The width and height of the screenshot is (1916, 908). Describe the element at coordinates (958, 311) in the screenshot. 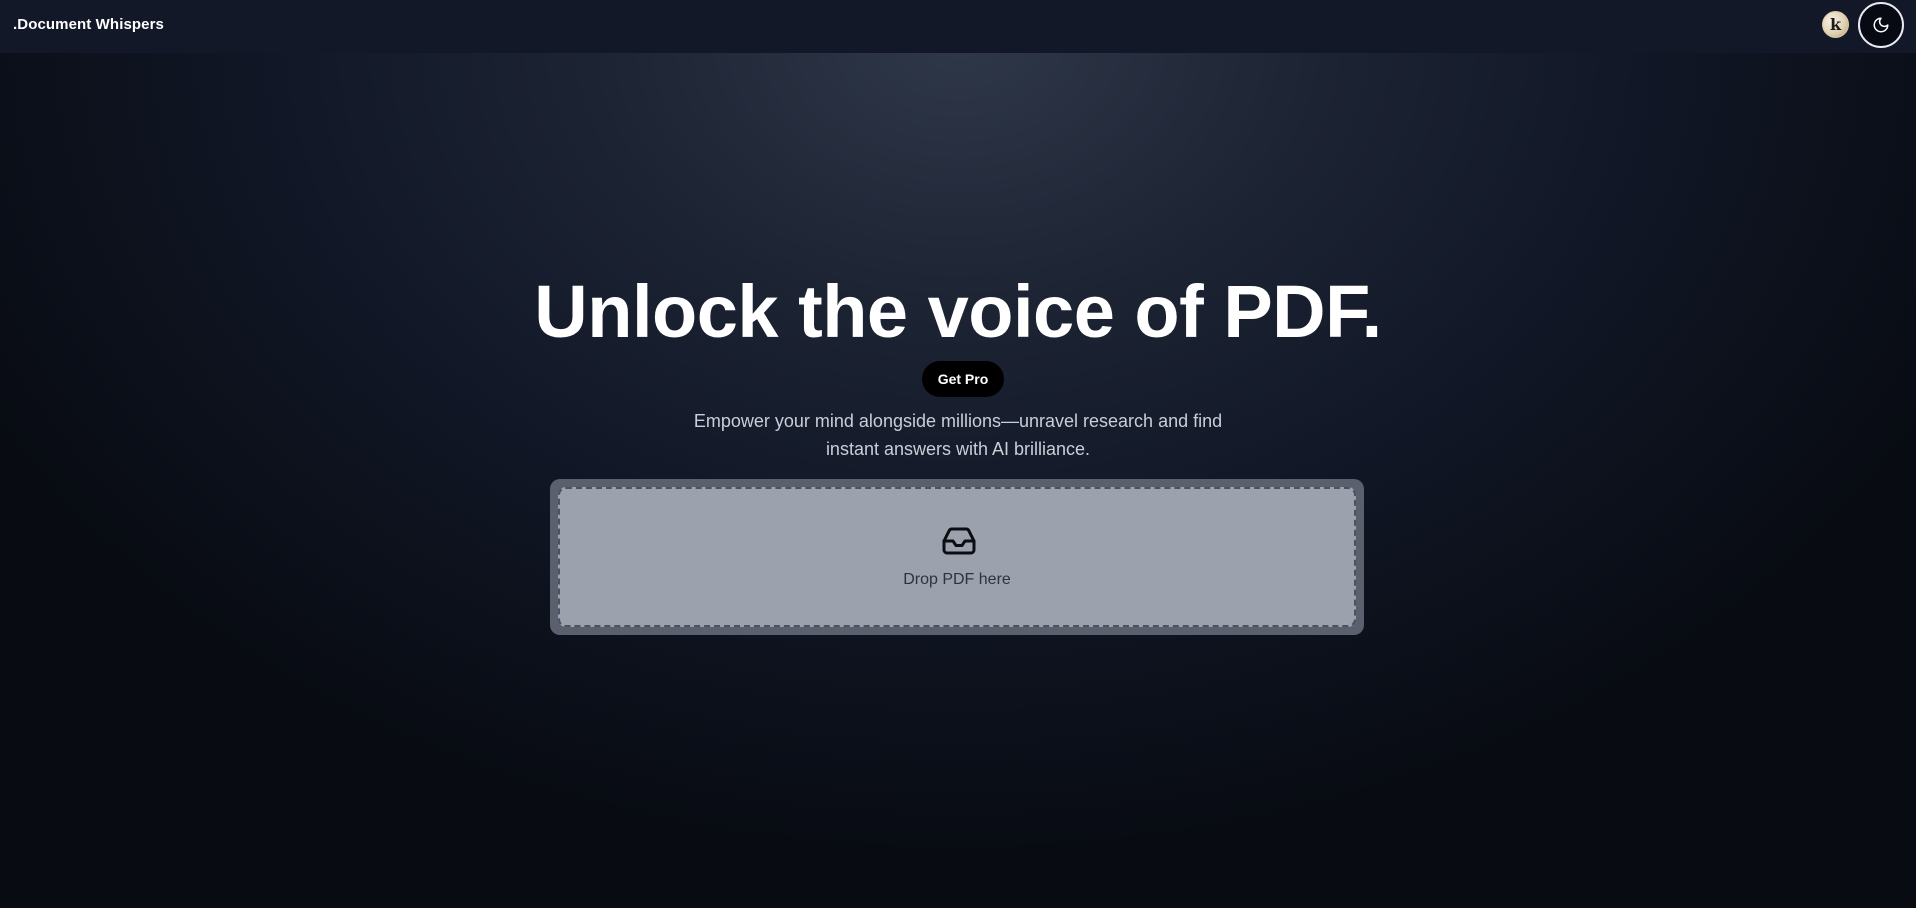

I see `hero-title: Unlock the voice of PDF.` at that location.